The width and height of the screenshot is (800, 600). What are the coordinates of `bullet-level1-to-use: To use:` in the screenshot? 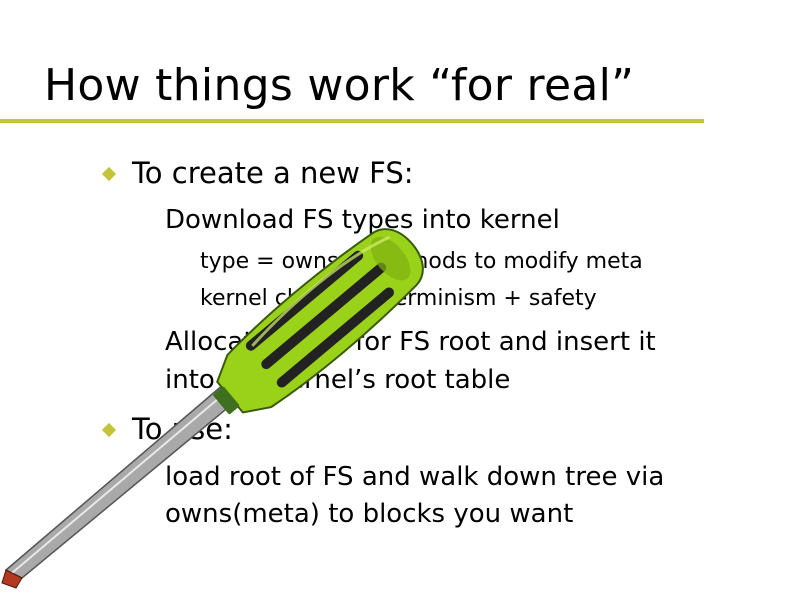 It's located at (182, 429).